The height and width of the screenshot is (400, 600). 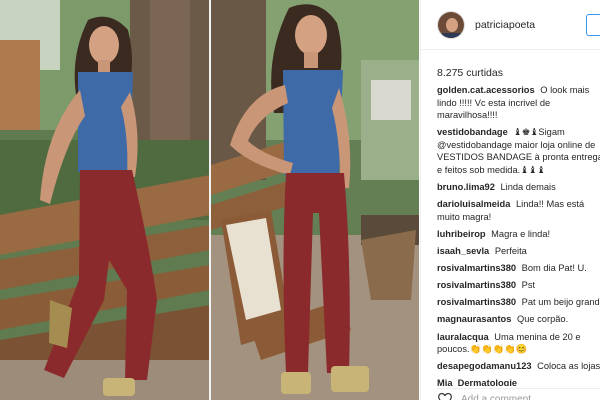 I want to click on comment-item: rosivalmartins380 Pat um beijo grande, so click(x=518, y=302).